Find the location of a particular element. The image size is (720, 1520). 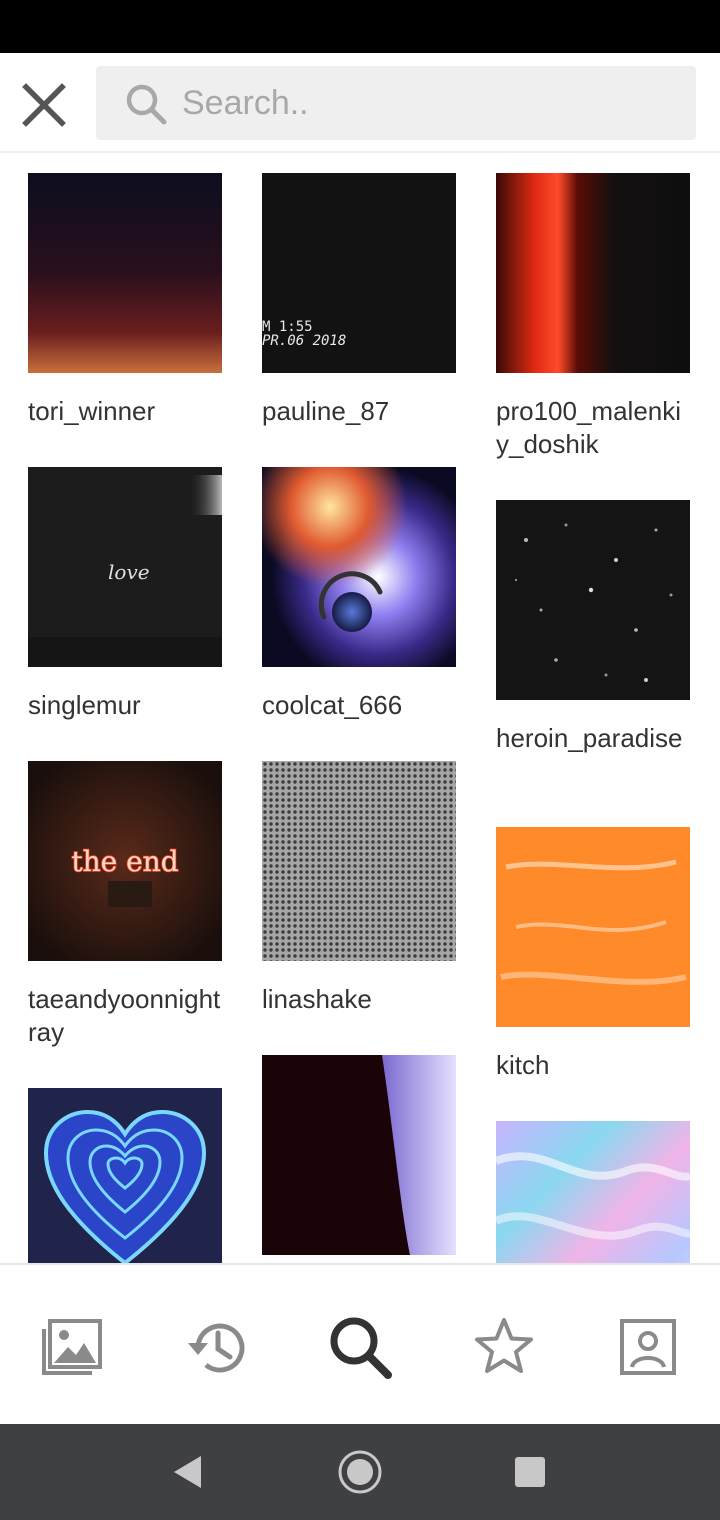

nav-history is located at coordinates (216, 1347).